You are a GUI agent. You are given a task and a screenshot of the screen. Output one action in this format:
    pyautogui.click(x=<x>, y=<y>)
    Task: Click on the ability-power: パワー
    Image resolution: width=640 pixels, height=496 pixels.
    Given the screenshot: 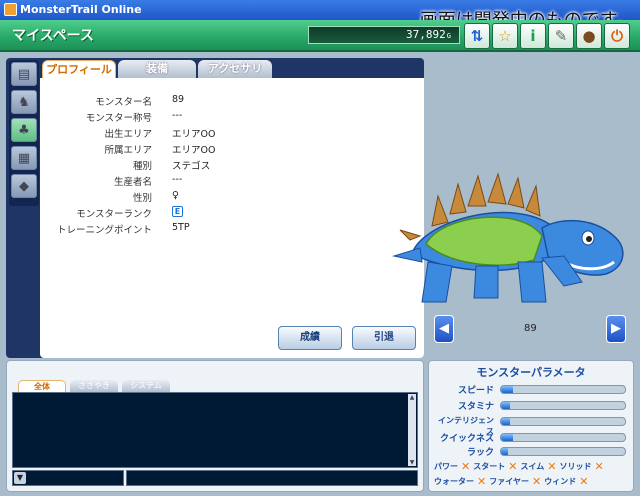 What is the action you would take?
    pyautogui.click(x=446, y=466)
    